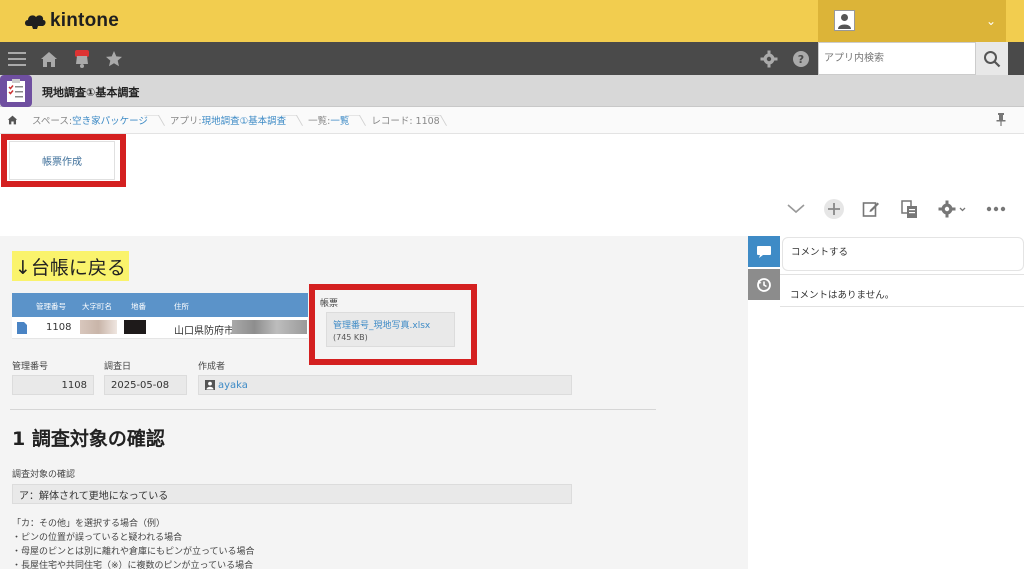 The image size is (1024, 569). Describe the element at coordinates (35, 22) in the screenshot. I see `kintone-cloud-icon` at that location.